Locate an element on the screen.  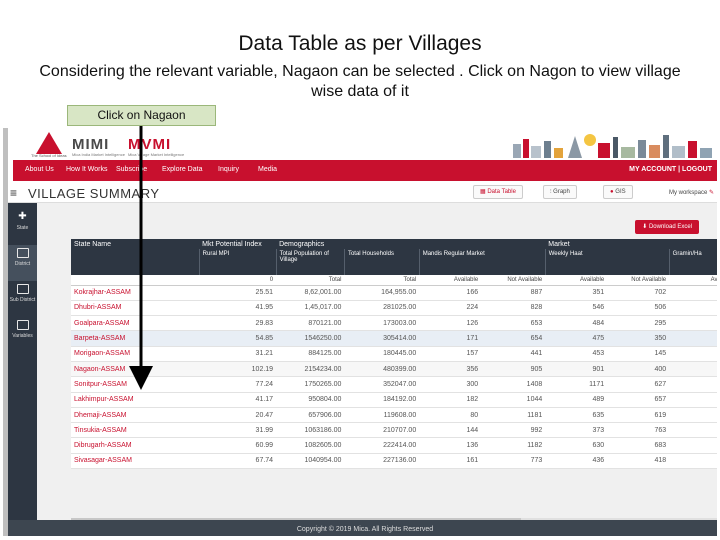
my-workspace-link: My workspace ✎ is located at coordinates (691, 192).